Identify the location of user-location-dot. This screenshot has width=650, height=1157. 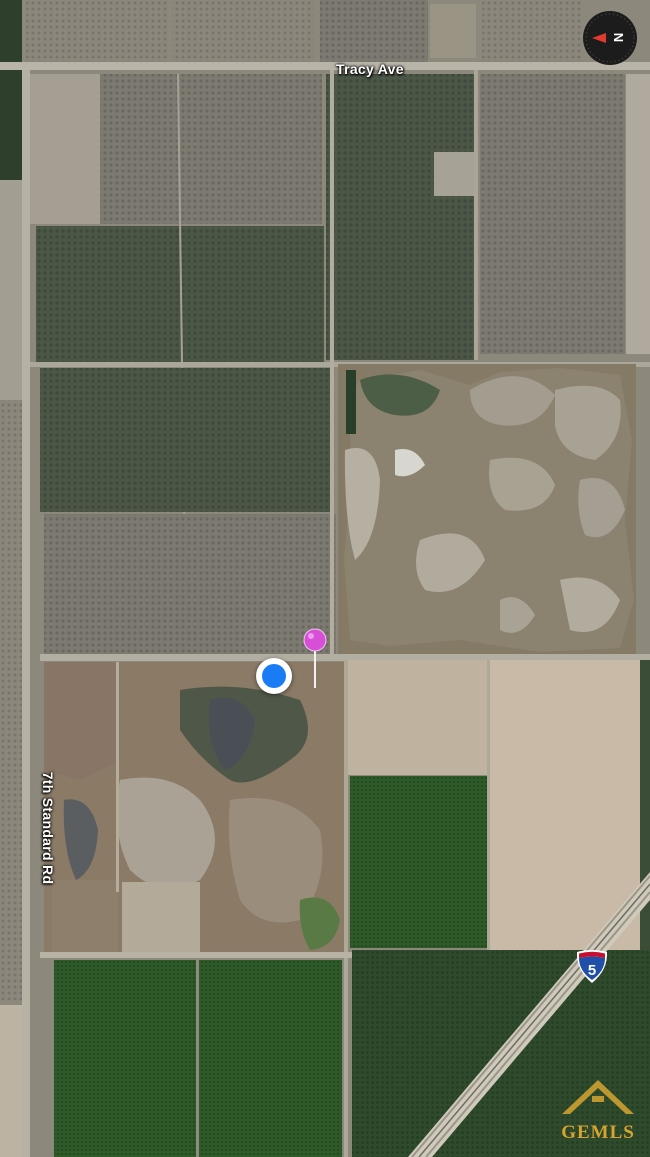
(274, 676).